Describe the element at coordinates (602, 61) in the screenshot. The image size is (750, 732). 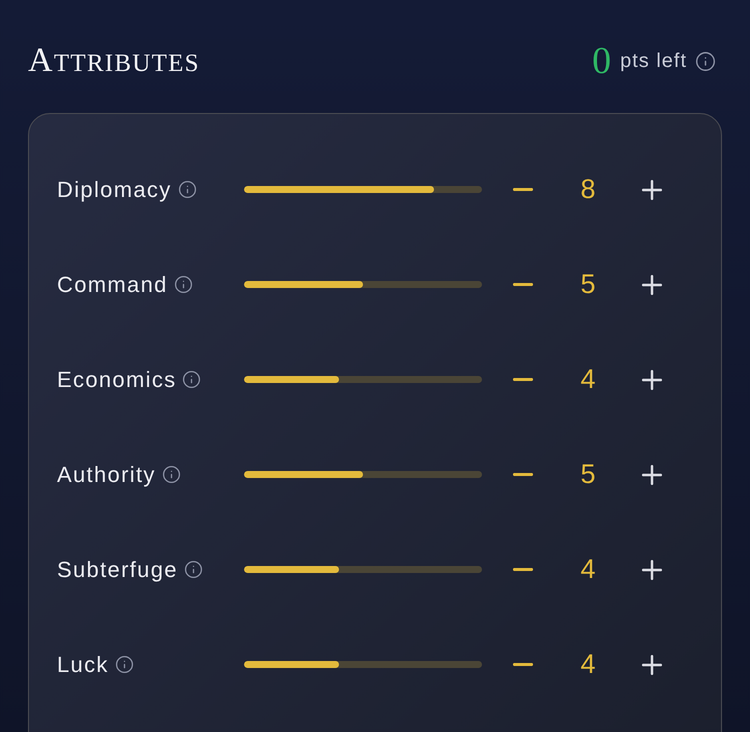
I see `points-remaining: 0` at that location.